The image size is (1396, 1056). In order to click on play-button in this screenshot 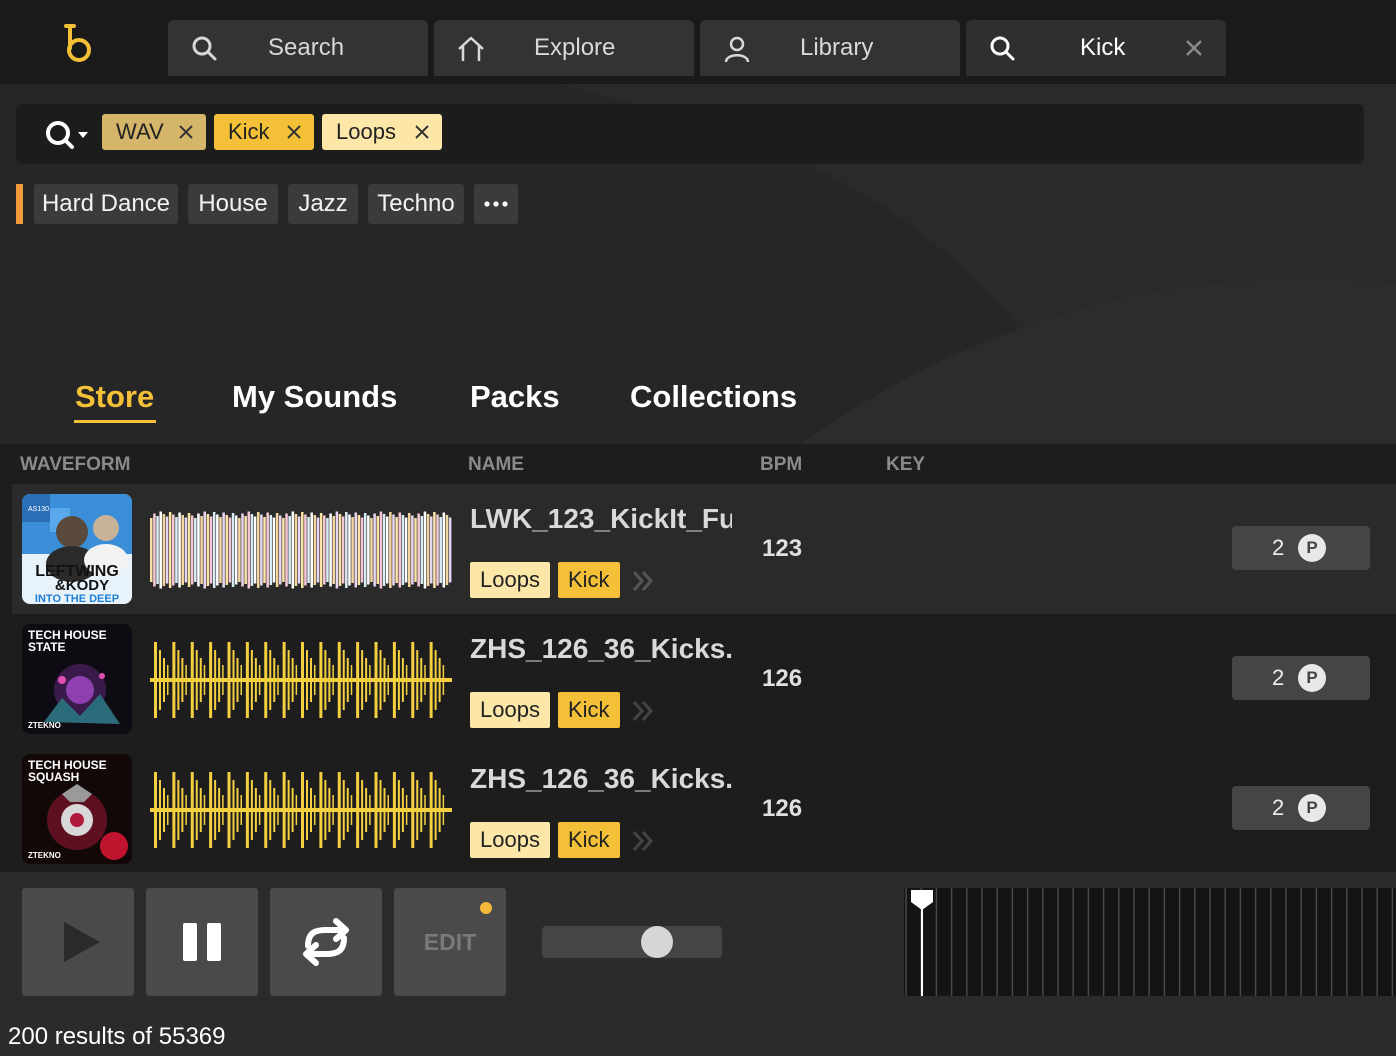, I will do `click(78, 942)`.